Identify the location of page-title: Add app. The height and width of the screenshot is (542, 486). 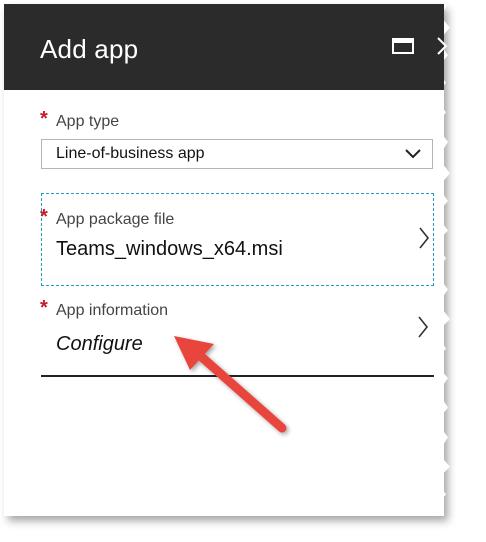
(89, 49).